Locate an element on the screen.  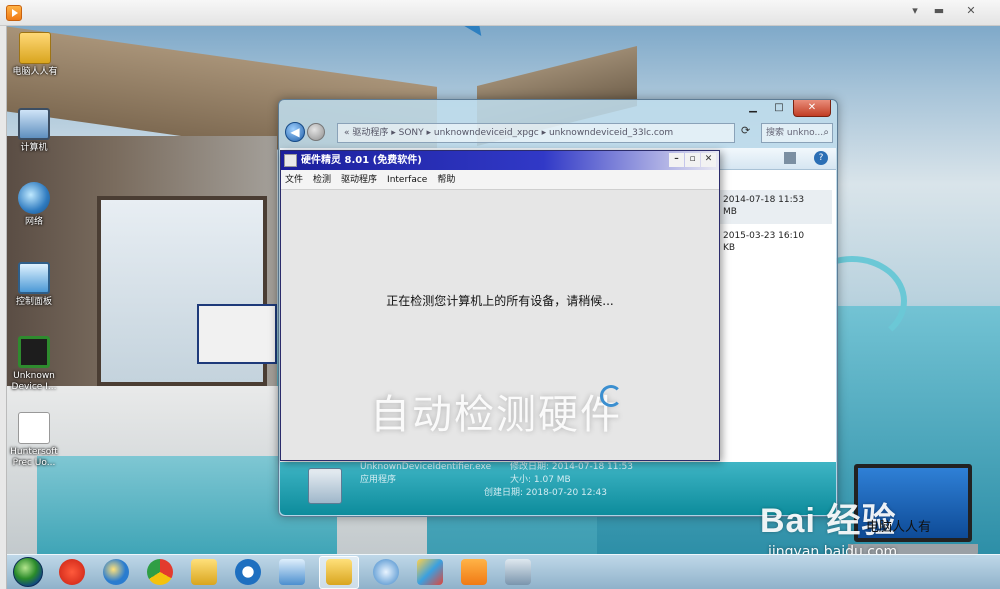
help-icon: ? is located at coordinates (821, 158).